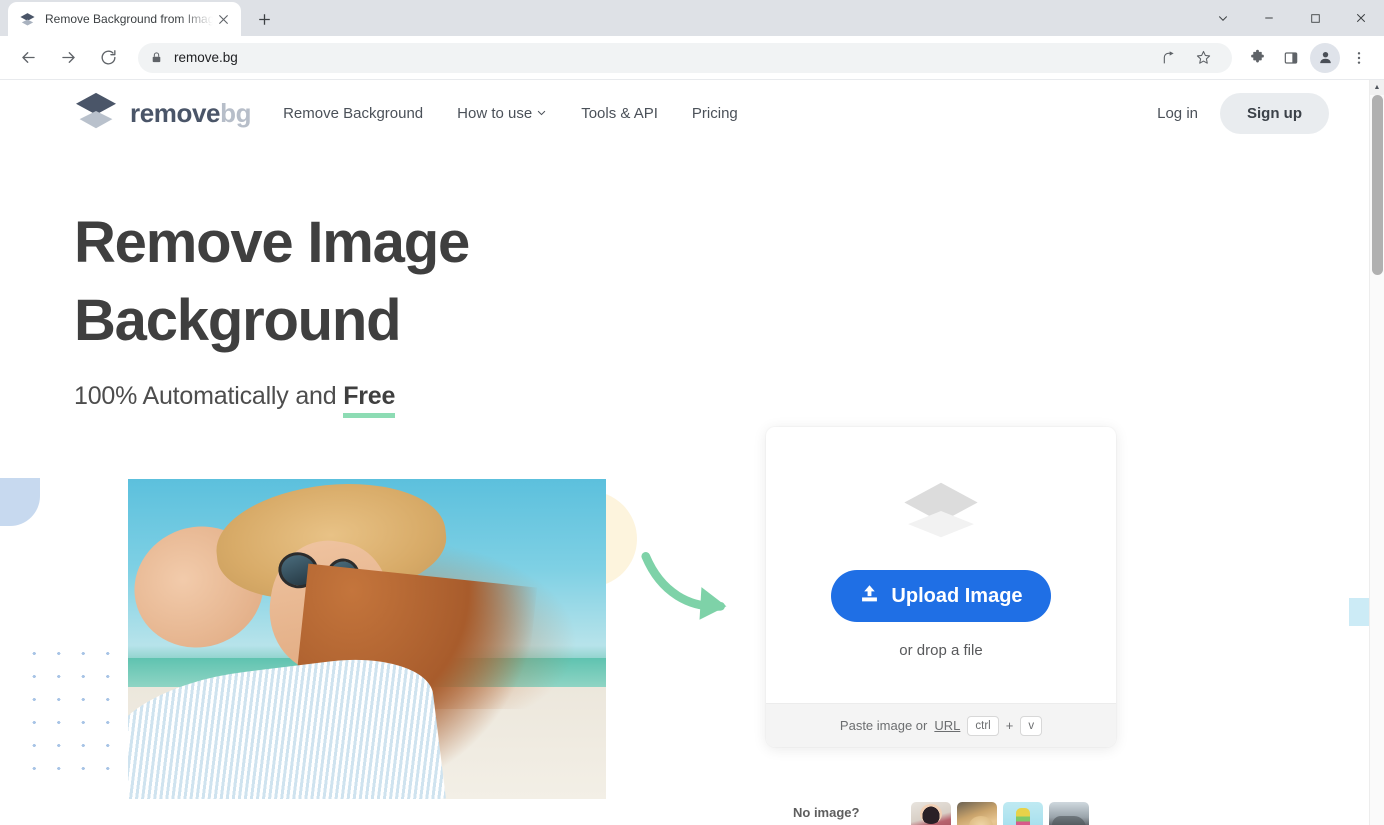 The width and height of the screenshot is (1384, 825). Describe the element at coordinates (1377, 87) in the screenshot. I see `scroll-up-arrow-icon: ▲` at that location.